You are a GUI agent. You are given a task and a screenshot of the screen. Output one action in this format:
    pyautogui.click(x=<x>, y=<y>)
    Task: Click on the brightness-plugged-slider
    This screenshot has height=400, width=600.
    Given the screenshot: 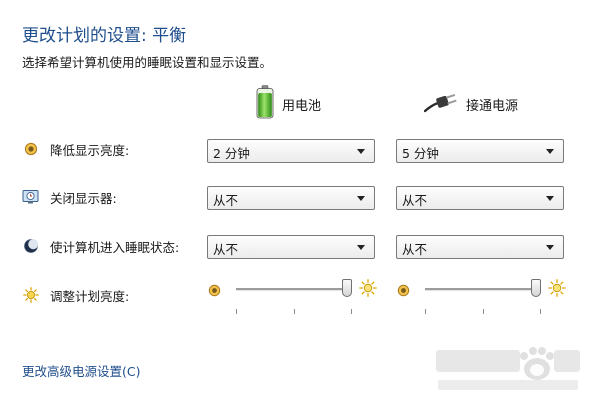 What is the action you would take?
    pyautogui.click(x=483, y=296)
    